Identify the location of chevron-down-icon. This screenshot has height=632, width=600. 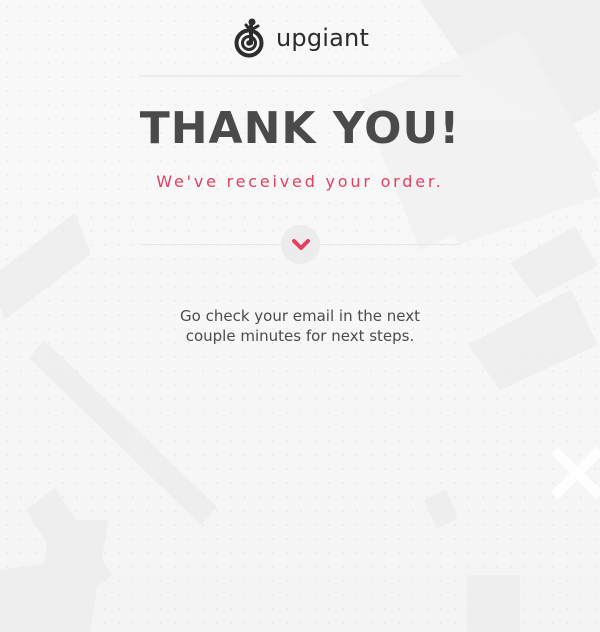
(300, 244).